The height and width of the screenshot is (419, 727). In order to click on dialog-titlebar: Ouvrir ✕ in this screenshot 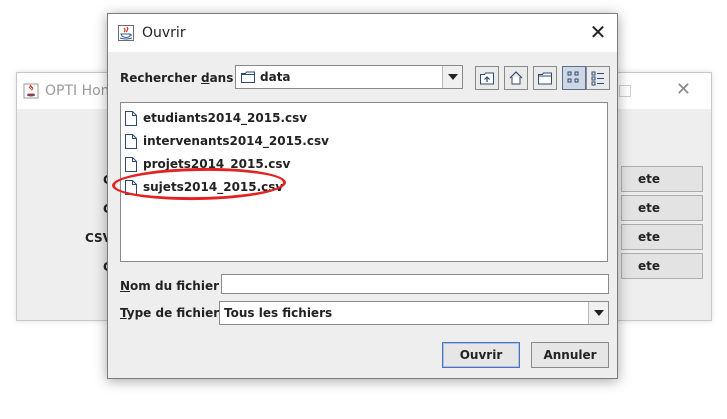, I will do `click(362, 33)`.